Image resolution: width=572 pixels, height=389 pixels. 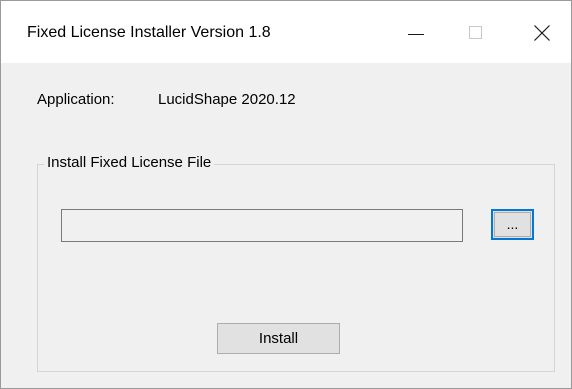 I want to click on close-button, so click(x=540, y=32).